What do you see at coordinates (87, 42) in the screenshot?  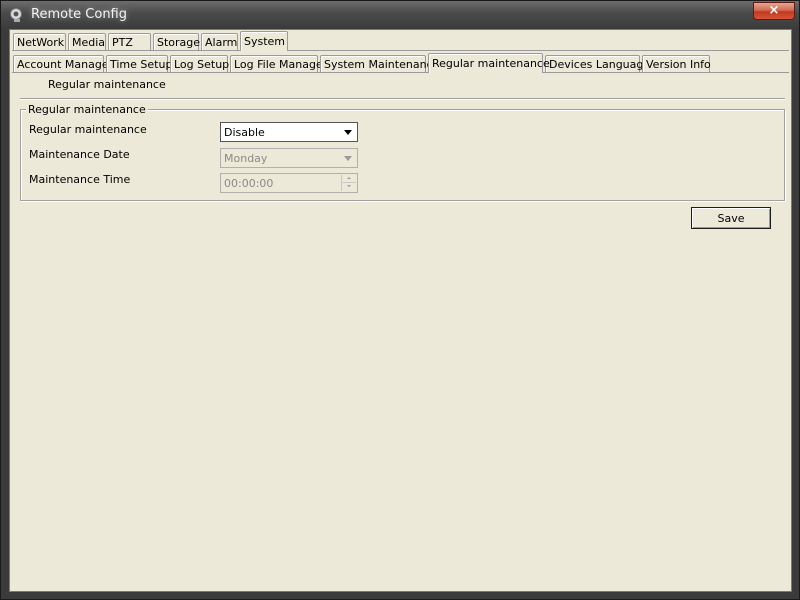 I see `tab-media: Media` at bounding box center [87, 42].